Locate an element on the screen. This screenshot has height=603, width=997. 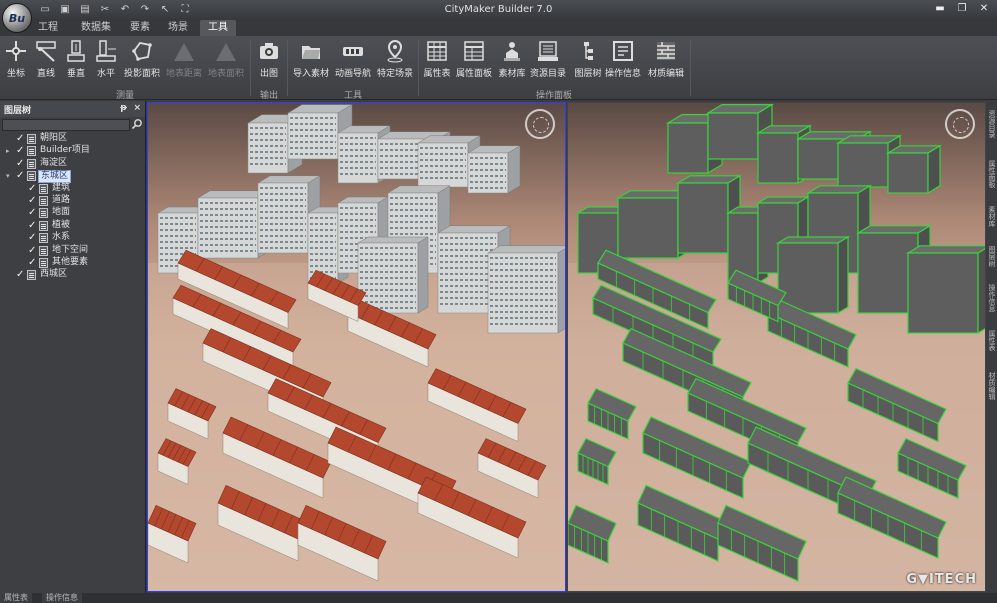
dock-tab-texture-edit: 材质编辑 is located at coordinates (992, 386).